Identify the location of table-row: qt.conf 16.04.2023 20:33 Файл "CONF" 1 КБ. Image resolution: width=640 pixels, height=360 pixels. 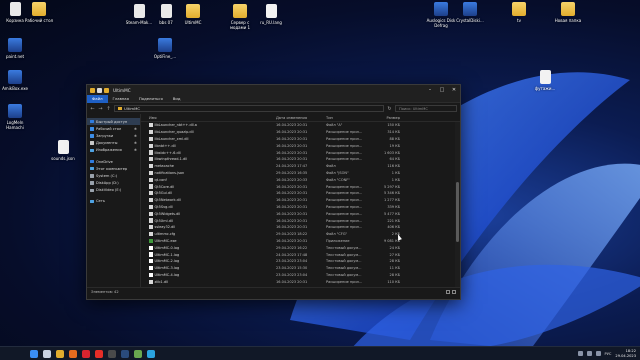
(300, 179).